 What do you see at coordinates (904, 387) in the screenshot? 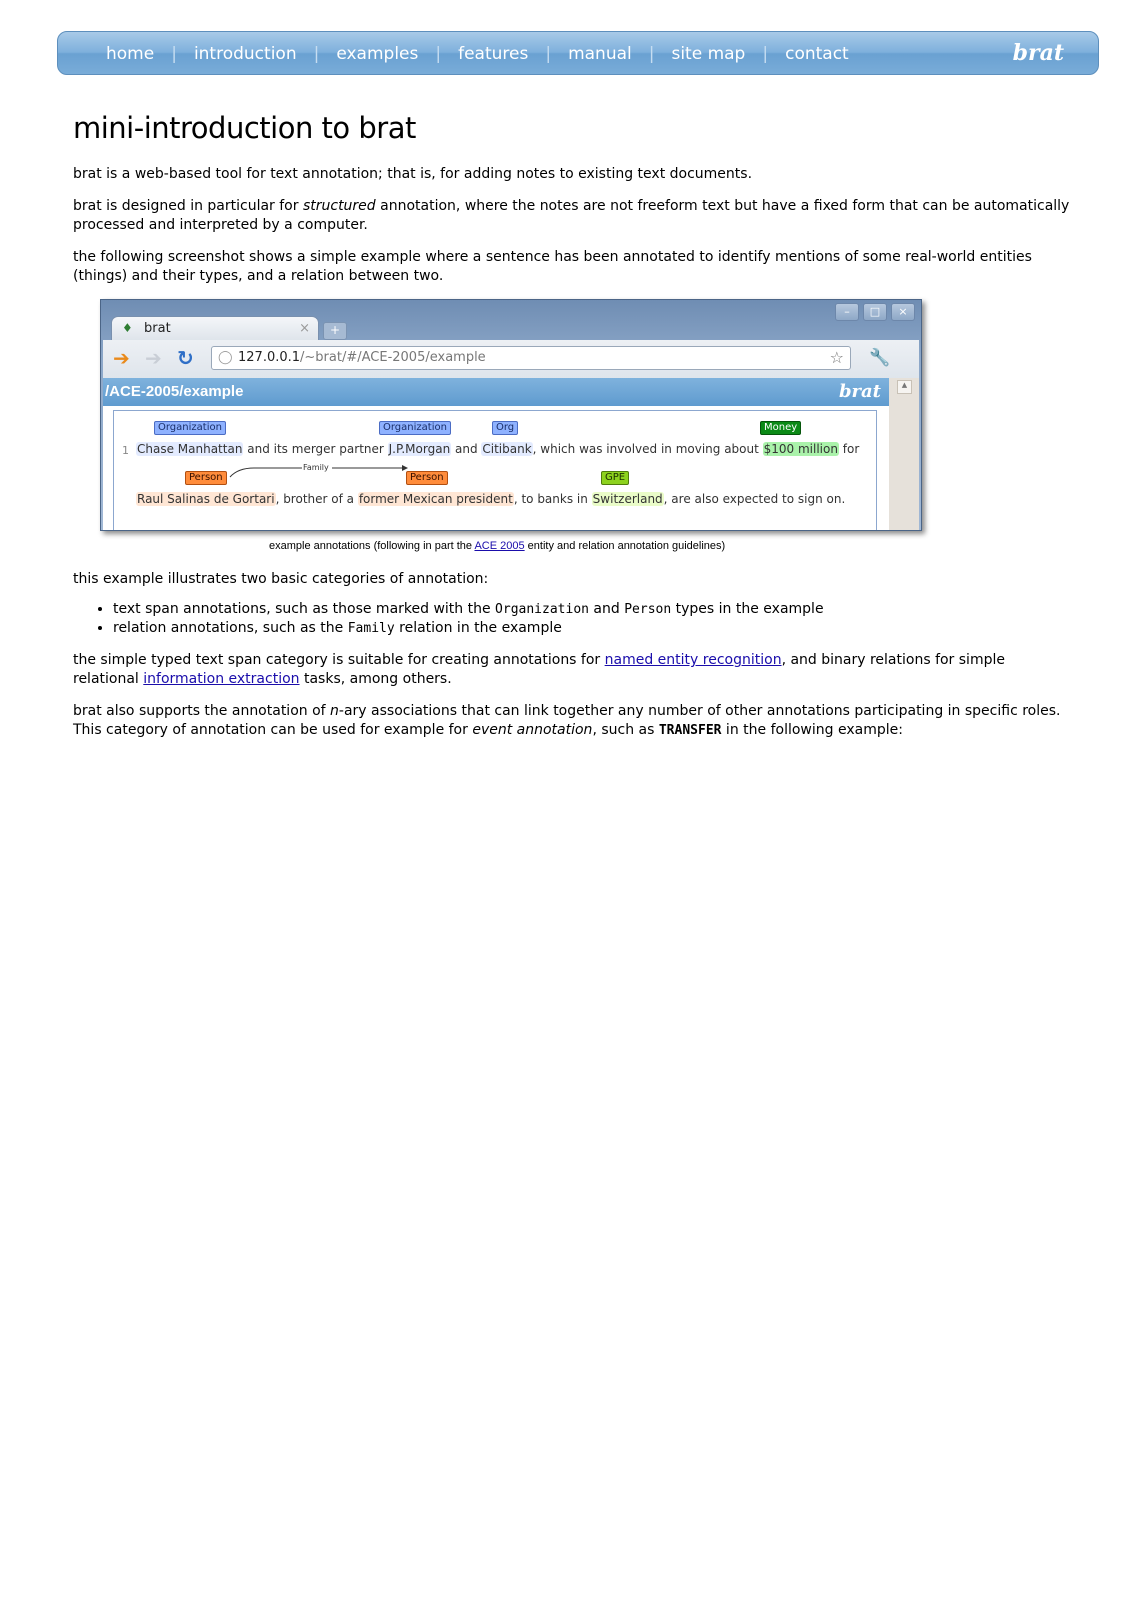
I see `scroll-up-icon: ▲` at bounding box center [904, 387].